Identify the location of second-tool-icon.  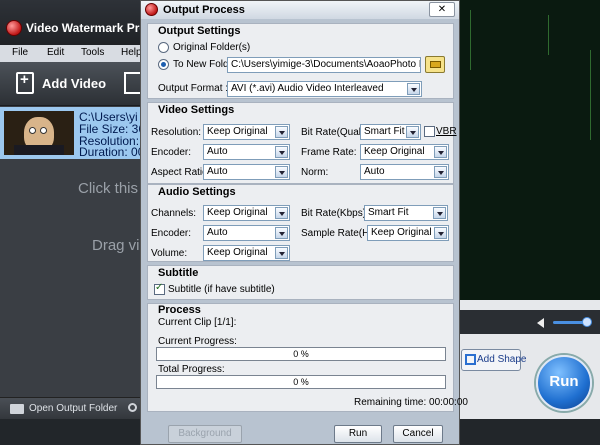
(132, 83).